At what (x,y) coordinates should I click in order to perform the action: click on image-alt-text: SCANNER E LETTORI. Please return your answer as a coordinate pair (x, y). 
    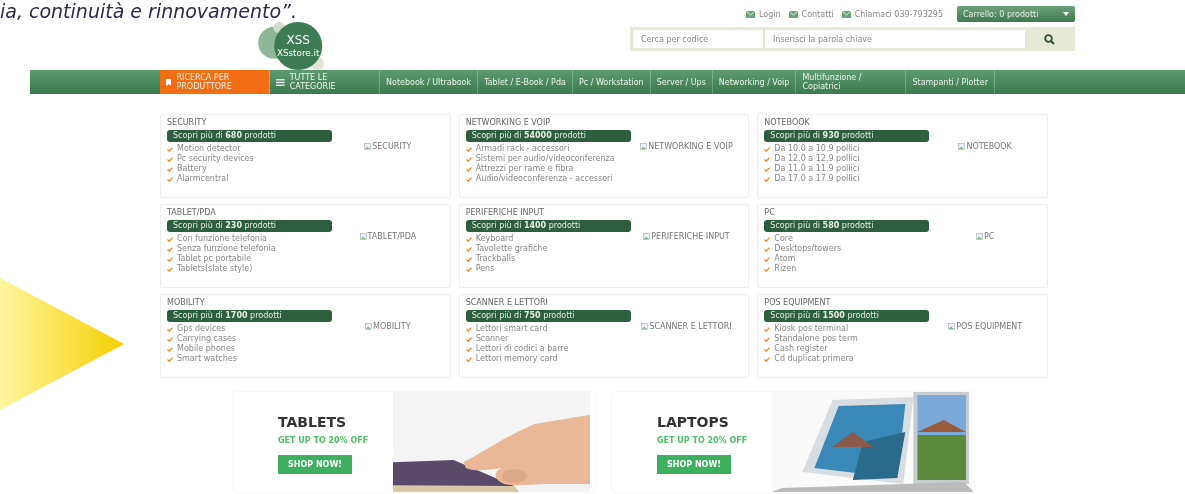
    Looking at the image, I should click on (690, 326).